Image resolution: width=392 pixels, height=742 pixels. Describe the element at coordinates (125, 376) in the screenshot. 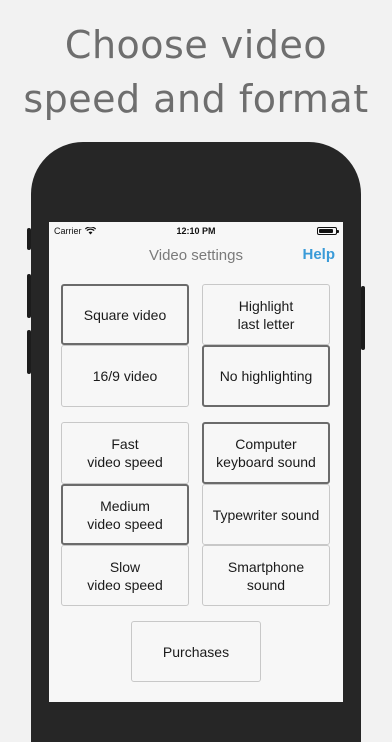

I see `wide-video-button: 16/9 video` at that location.